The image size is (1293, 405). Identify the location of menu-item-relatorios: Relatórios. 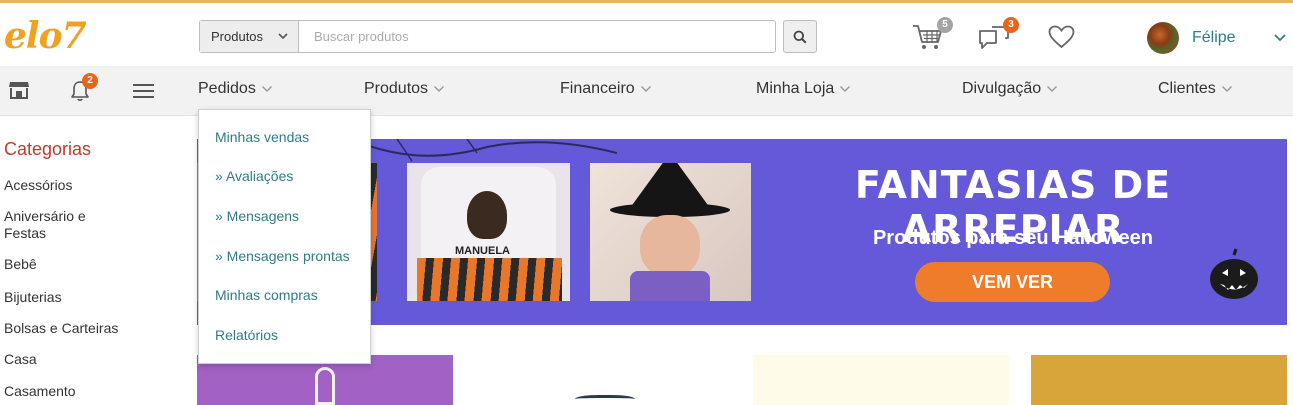
(246, 335).